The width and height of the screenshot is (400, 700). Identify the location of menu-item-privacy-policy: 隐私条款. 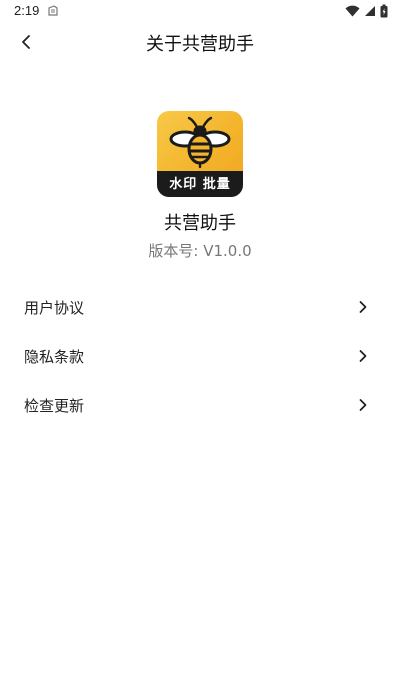
(200, 356).